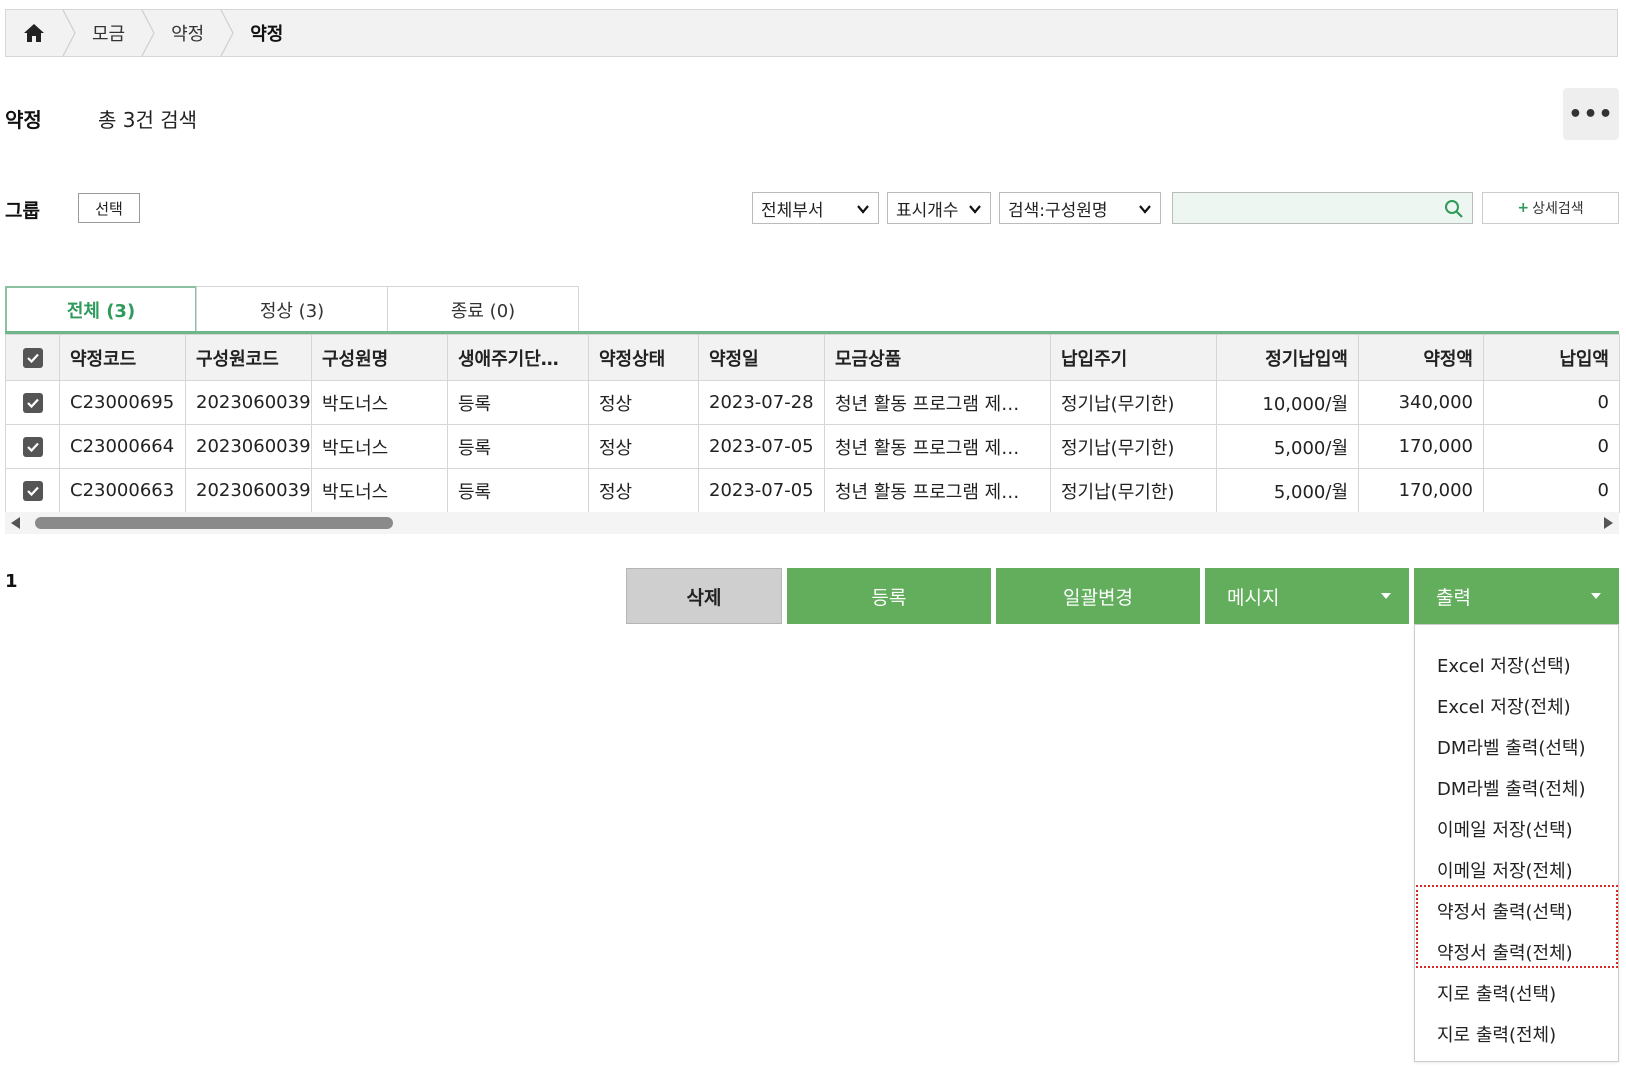 This screenshot has height=1069, width=1626. What do you see at coordinates (811, 33) in the screenshot?
I see `breadcrumb: 모금 약정 약정` at bounding box center [811, 33].